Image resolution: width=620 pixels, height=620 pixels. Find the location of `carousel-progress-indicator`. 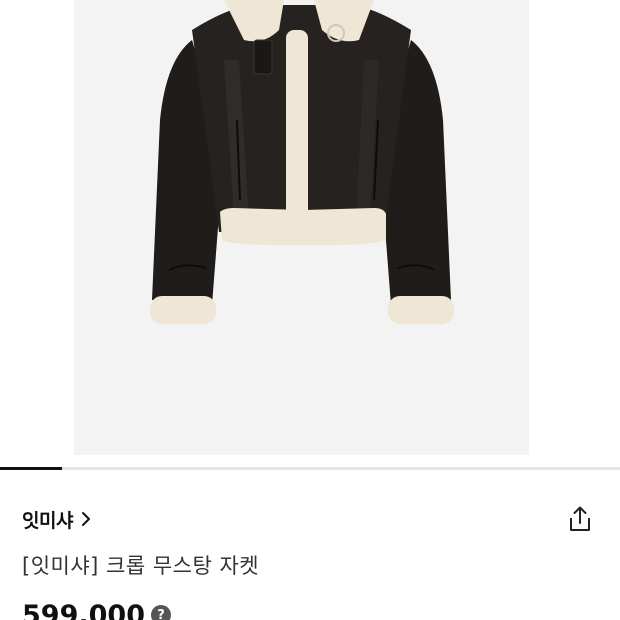

carousel-progress-indicator is located at coordinates (31, 468).